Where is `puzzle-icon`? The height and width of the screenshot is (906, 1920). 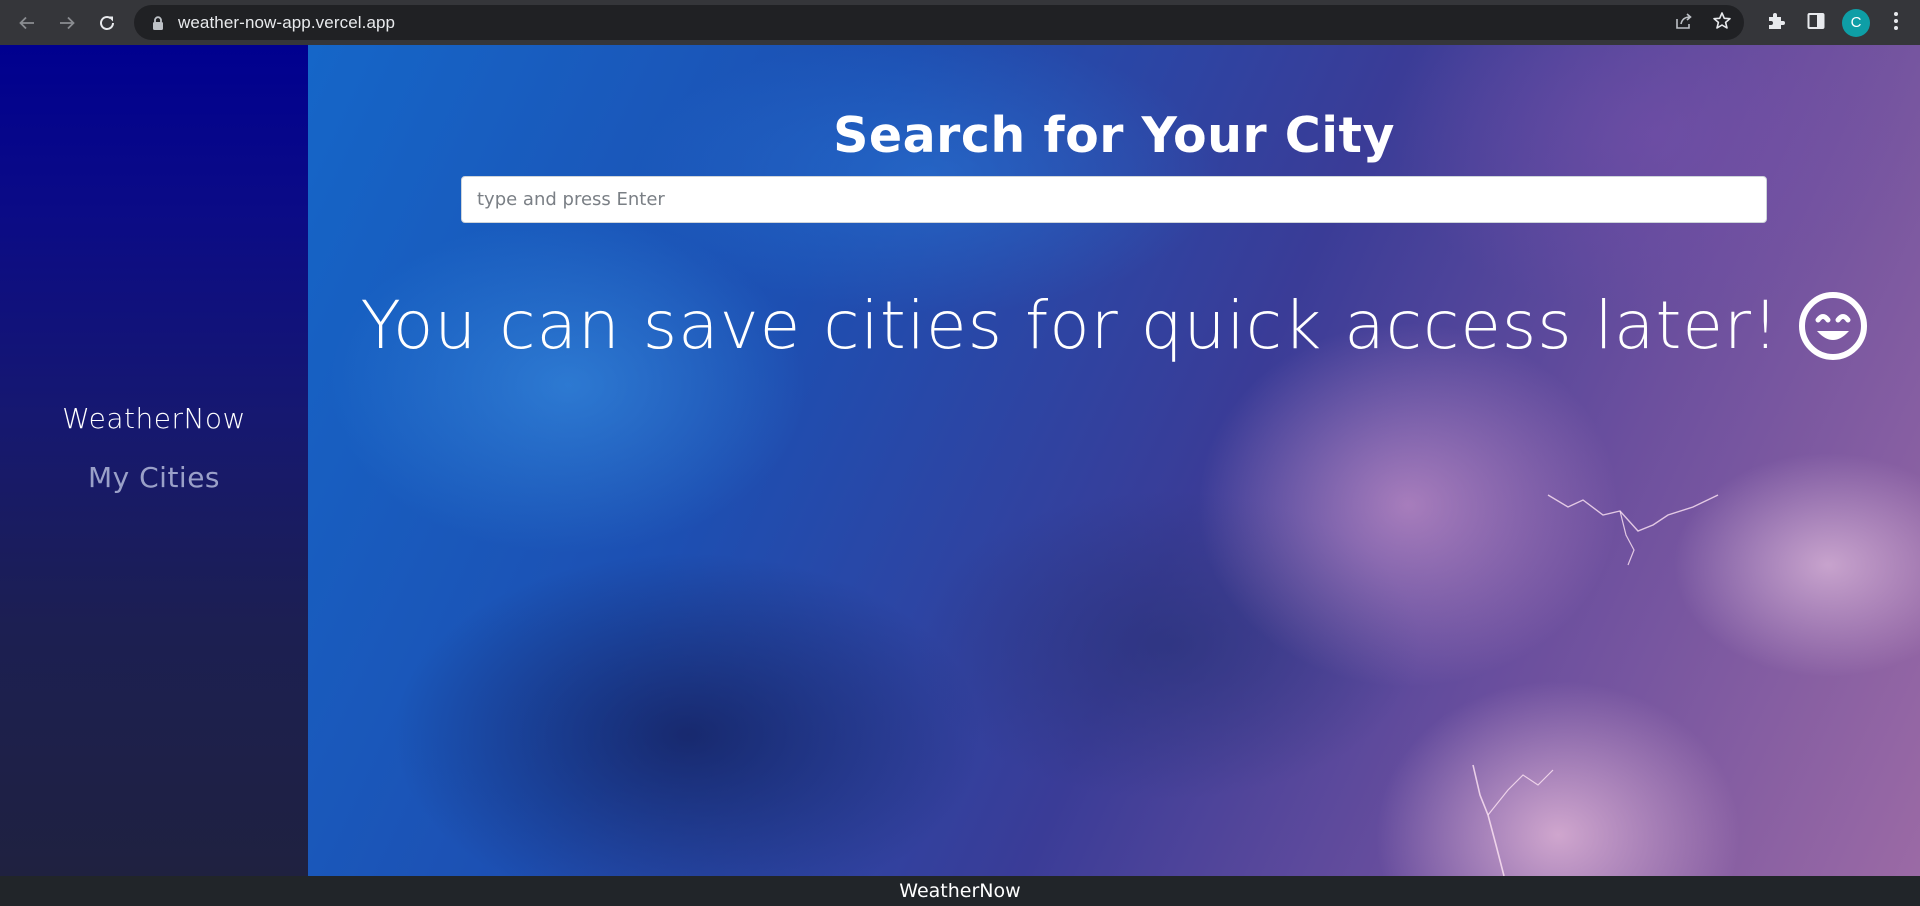 puzzle-icon is located at coordinates (1776, 23).